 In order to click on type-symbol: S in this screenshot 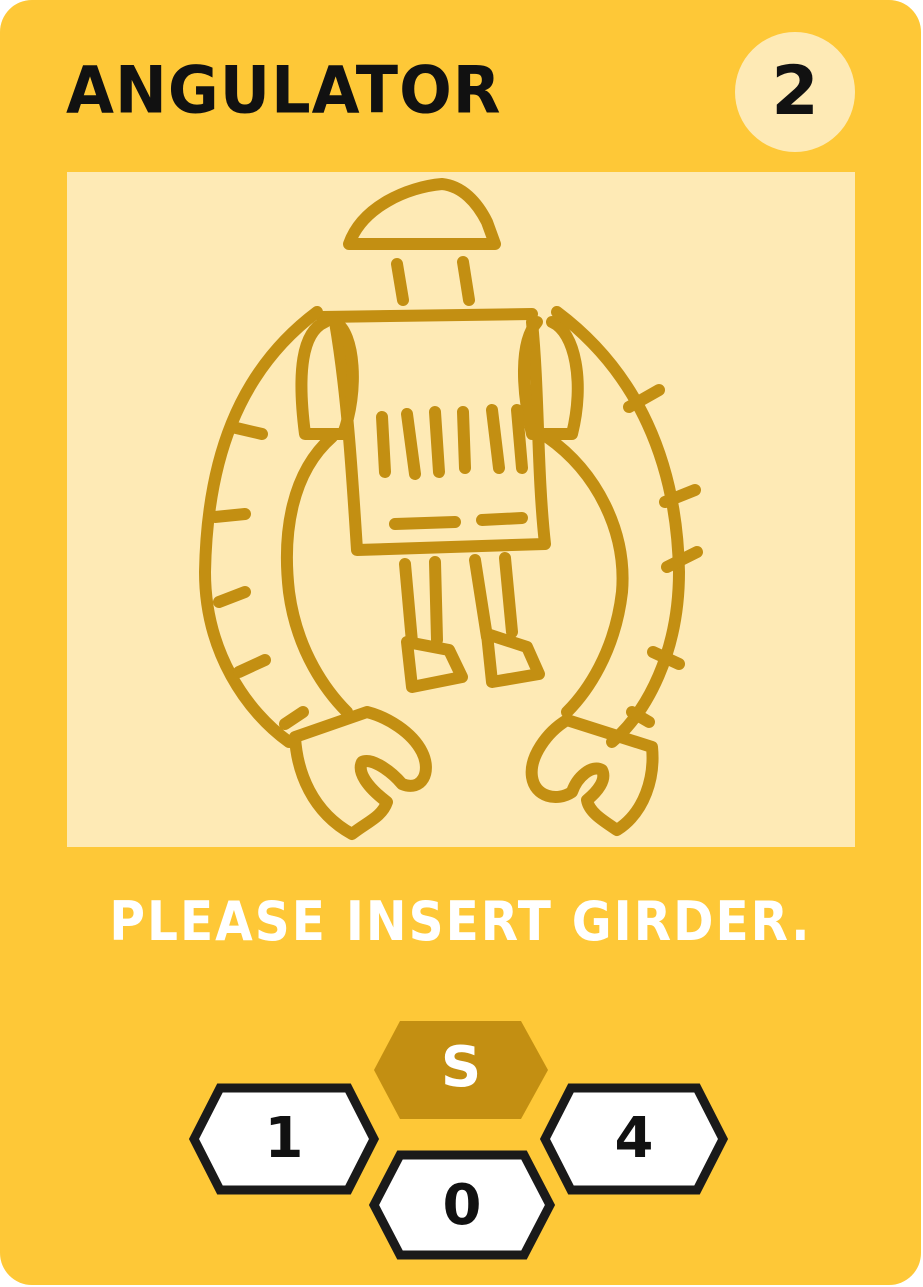, I will do `click(461, 1067)`.